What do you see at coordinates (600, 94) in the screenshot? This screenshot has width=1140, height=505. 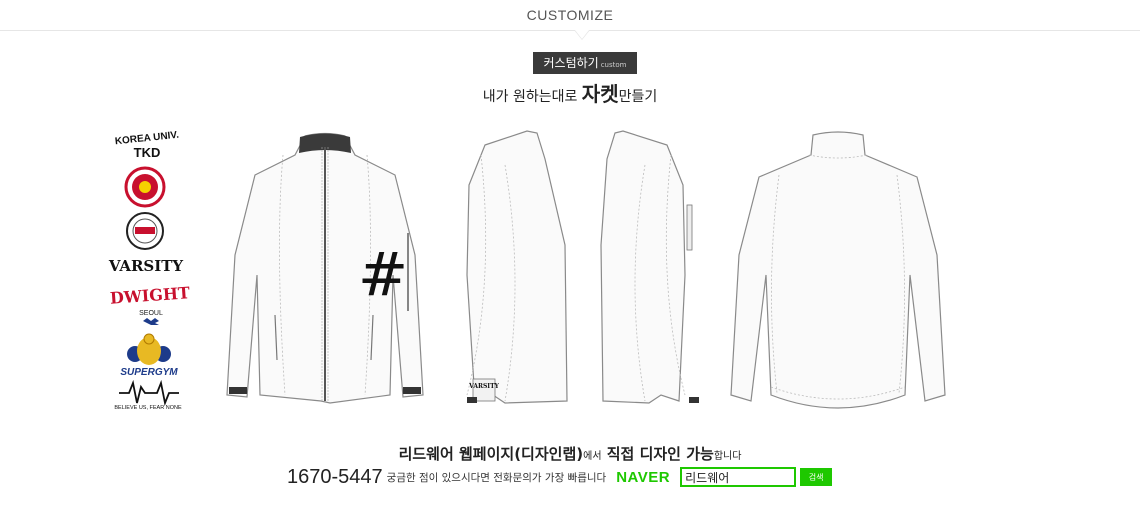 I see `headline-emphasis: 자켓` at bounding box center [600, 94].